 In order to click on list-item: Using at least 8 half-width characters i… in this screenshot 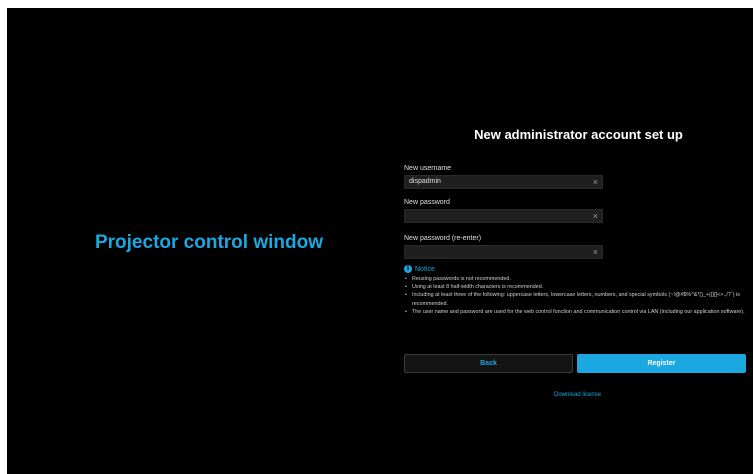, I will do `click(576, 287)`.